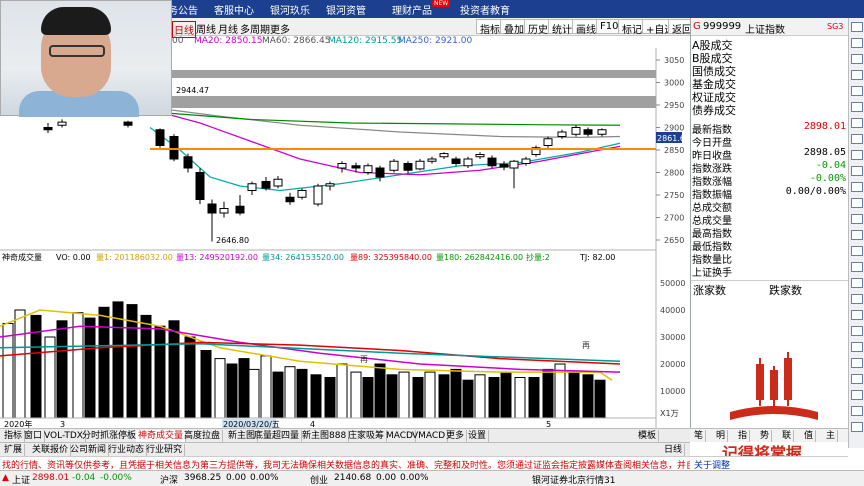  What do you see at coordinates (21, 481) in the screenshot?
I see `status-sh-label: 上证` at bounding box center [21, 481].